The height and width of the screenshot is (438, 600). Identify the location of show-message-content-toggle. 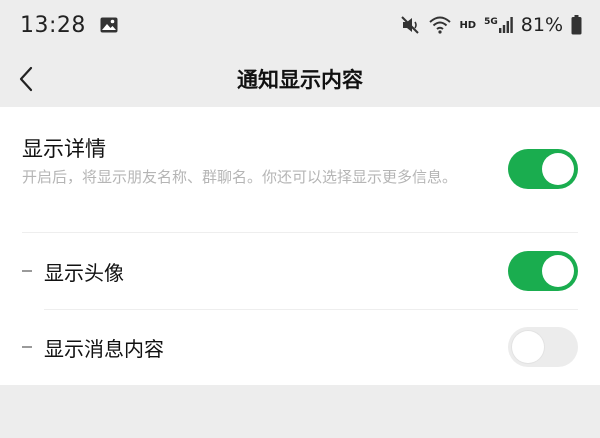
(543, 347).